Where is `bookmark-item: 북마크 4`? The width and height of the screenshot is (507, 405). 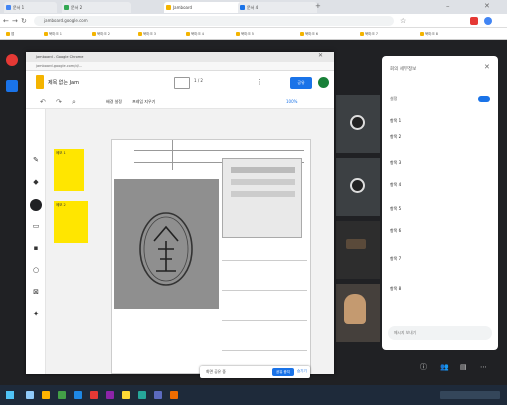 bookmark-item: 북마크 4 is located at coordinates (195, 34).